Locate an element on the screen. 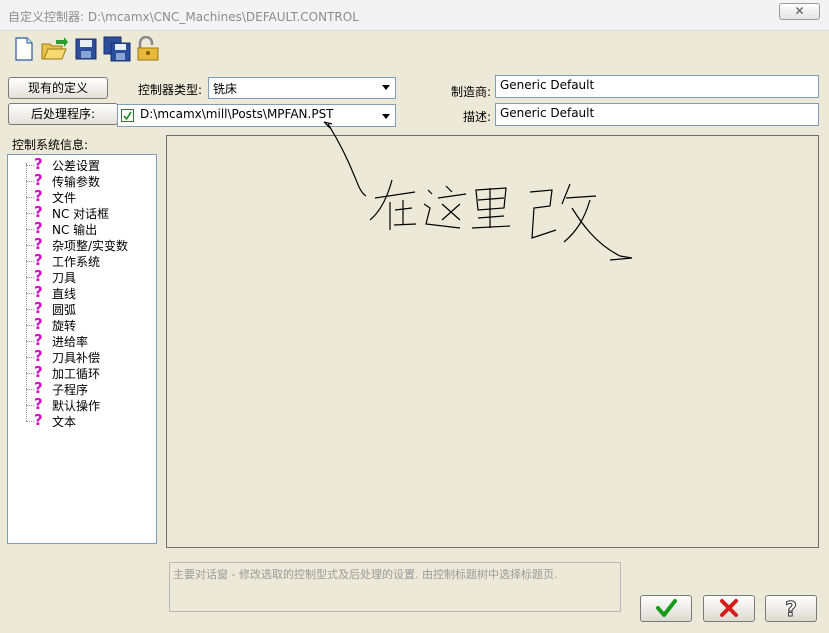 The image size is (829, 633). tree-item: ? NC 对话框 is located at coordinates (82, 212).